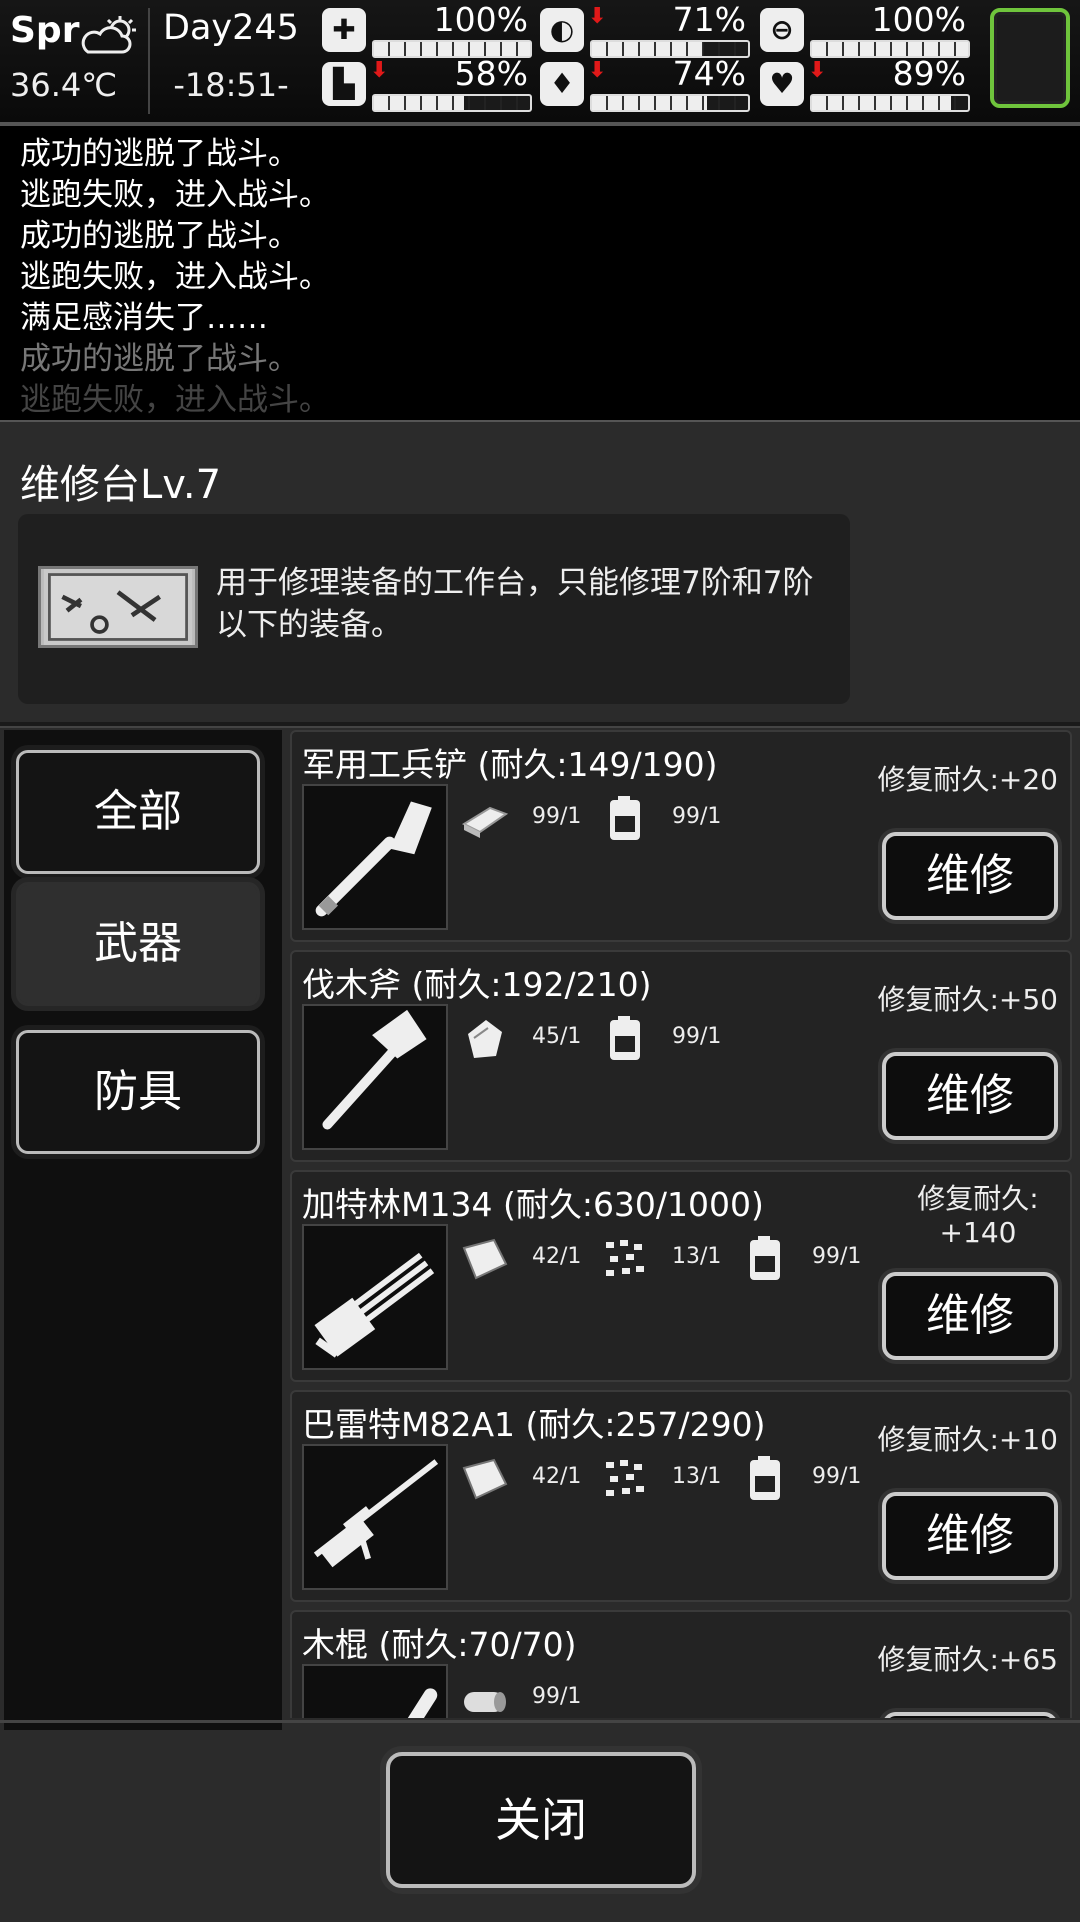 The width and height of the screenshot is (1080, 1922). Describe the element at coordinates (557, 1036) in the screenshot. I see `material-amount: 45/1` at that location.